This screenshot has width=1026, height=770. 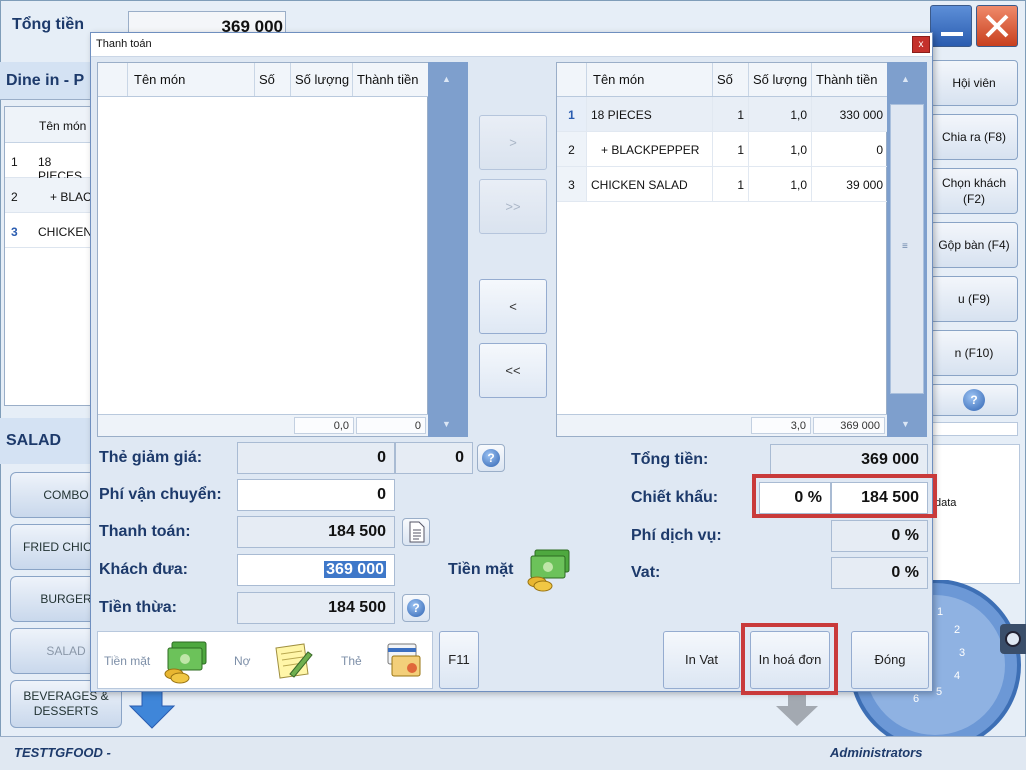 What do you see at coordinates (951, 26) in the screenshot?
I see `minimize-button` at bounding box center [951, 26].